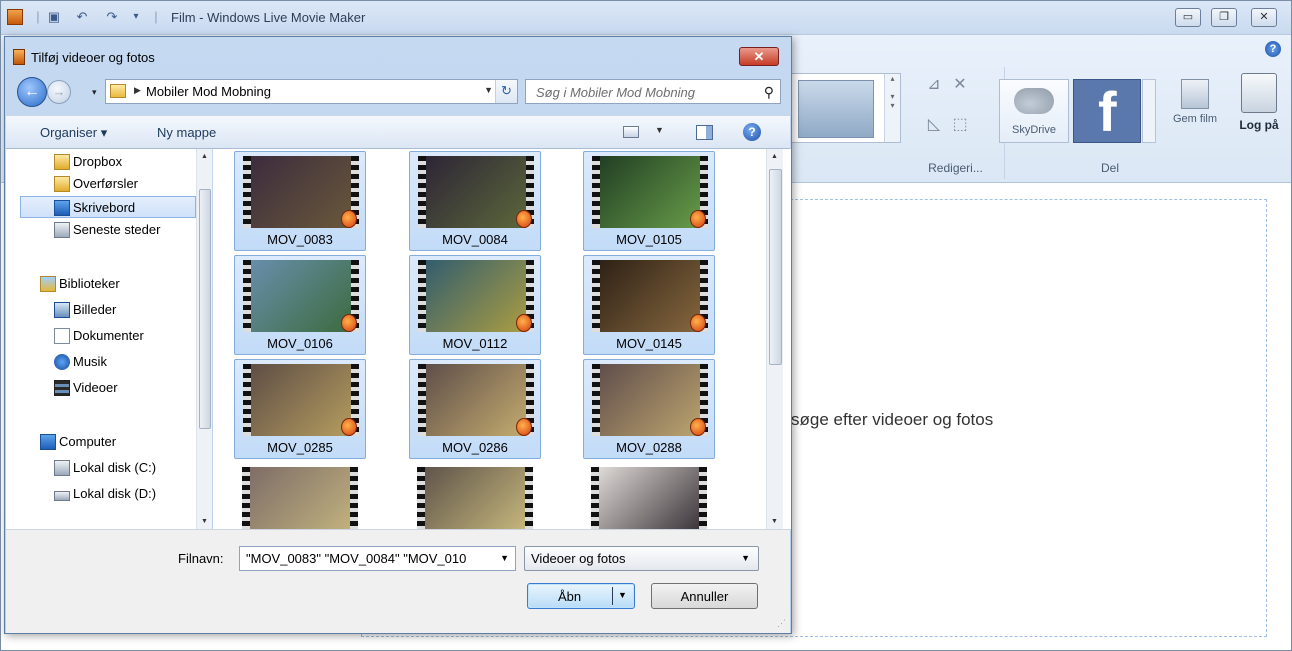  Describe the element at coordinates (300, 409) in the screenshot. I see `file-item: MOV_0285` at that location.